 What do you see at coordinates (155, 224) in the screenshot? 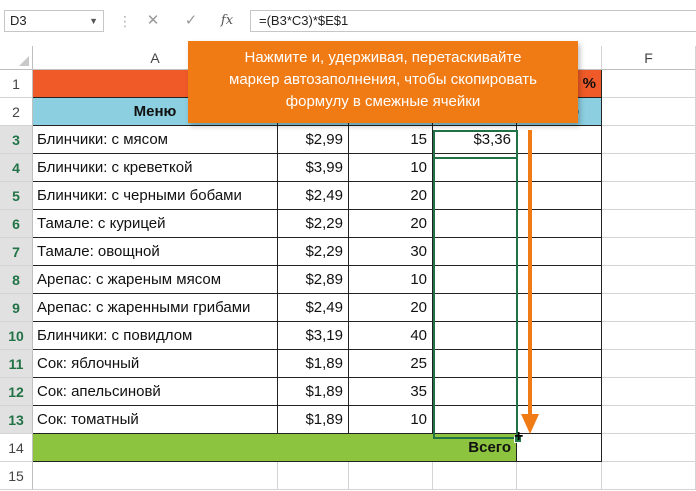
I see `item-name-cell: Тамале: с курицей` at bounding box center [155, 224].